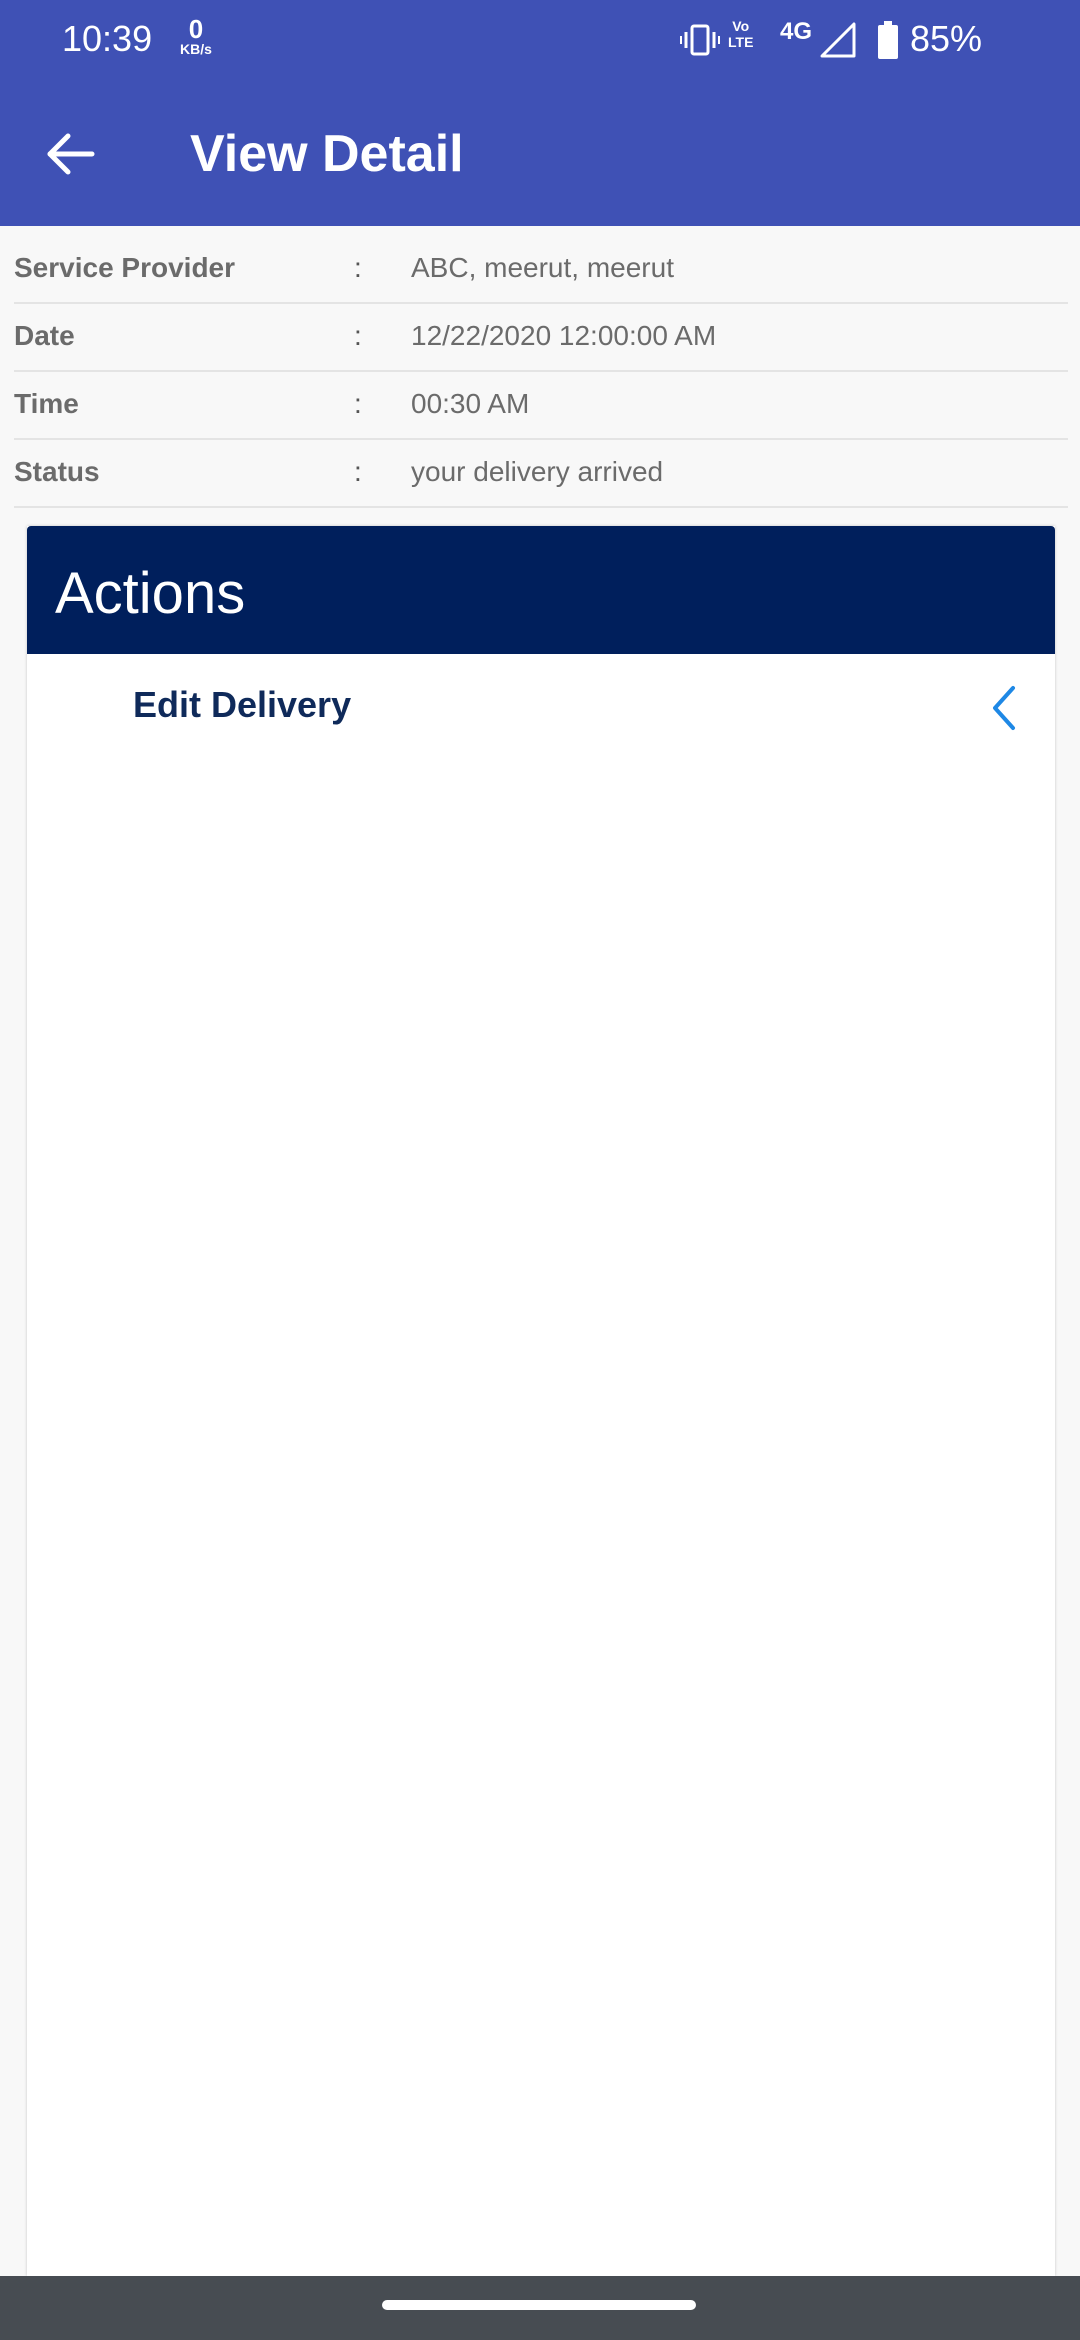  I want to click on detail-label: Service Provider, so click(125, 267).